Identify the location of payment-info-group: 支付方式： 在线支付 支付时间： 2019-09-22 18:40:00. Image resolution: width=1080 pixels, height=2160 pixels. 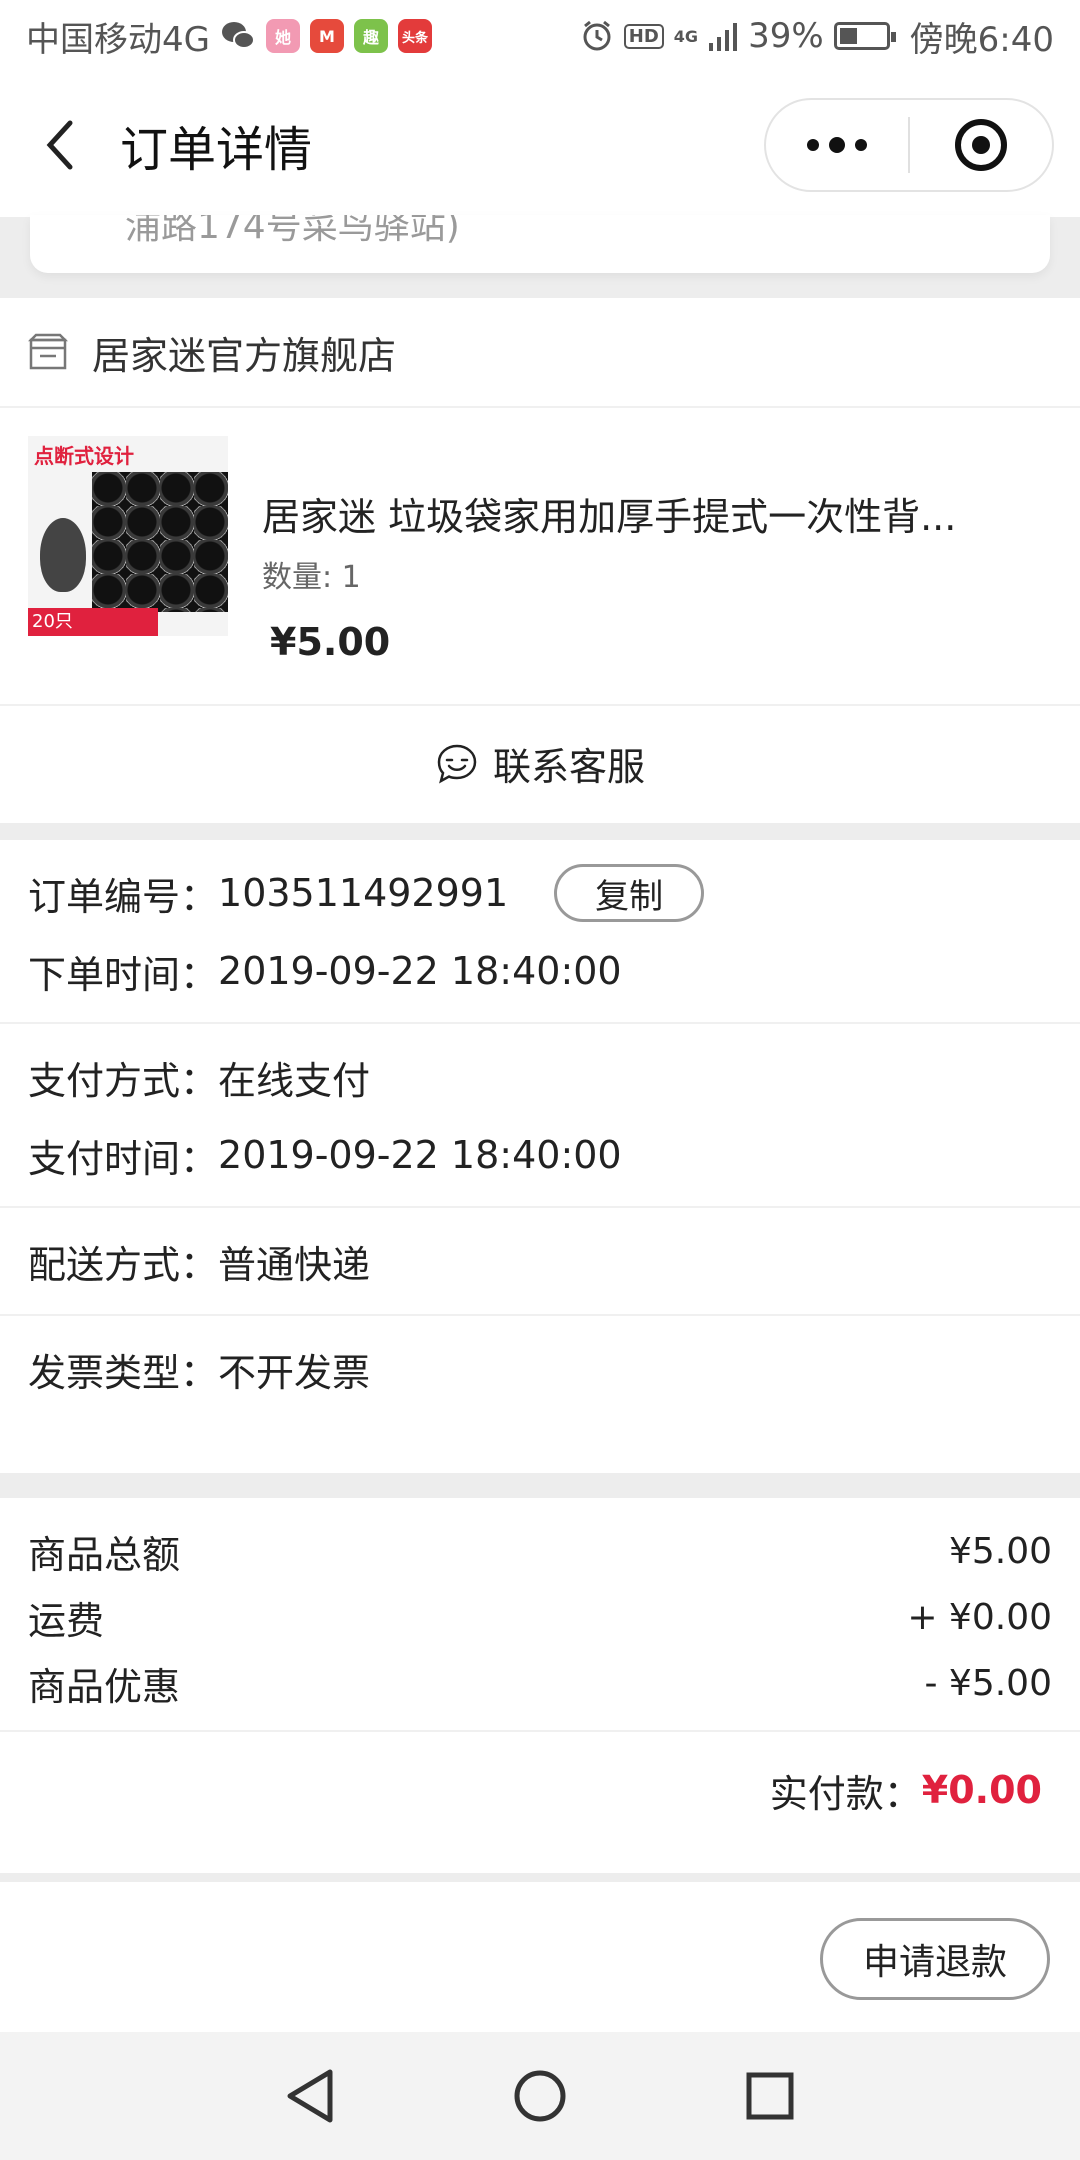
(540, 1116).